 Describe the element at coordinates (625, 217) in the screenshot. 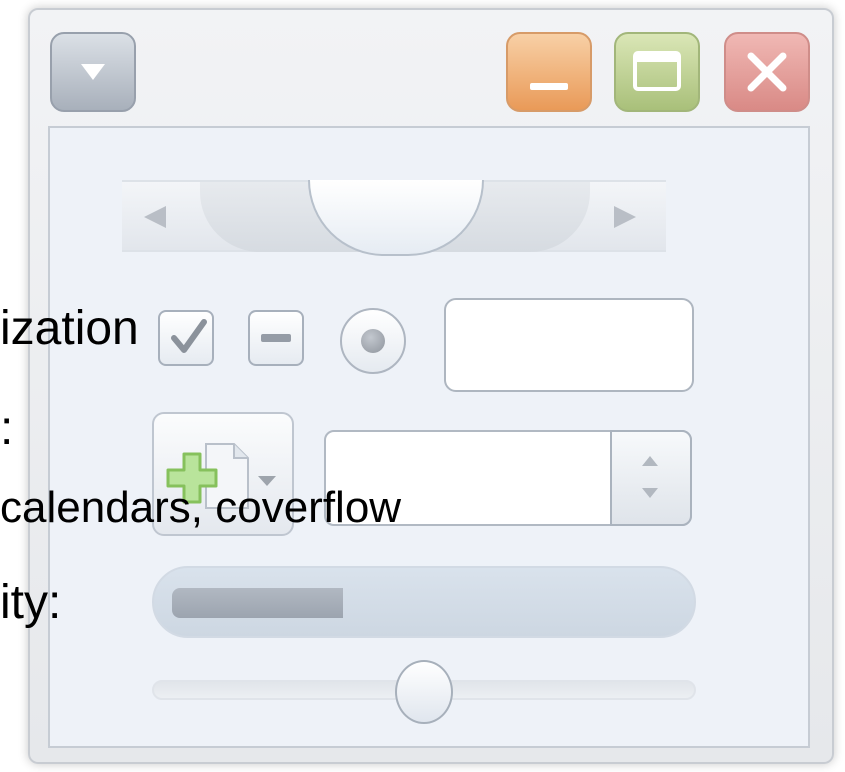

I see `scroll-right-arrow-icon` at that location.